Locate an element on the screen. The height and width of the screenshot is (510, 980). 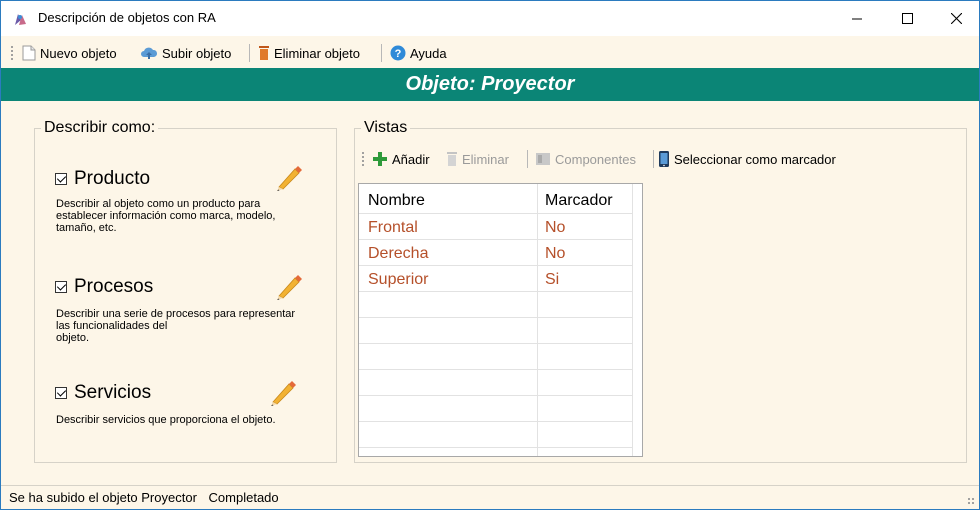
edit-product-pencil-icon is located at coordinates (289, 177).